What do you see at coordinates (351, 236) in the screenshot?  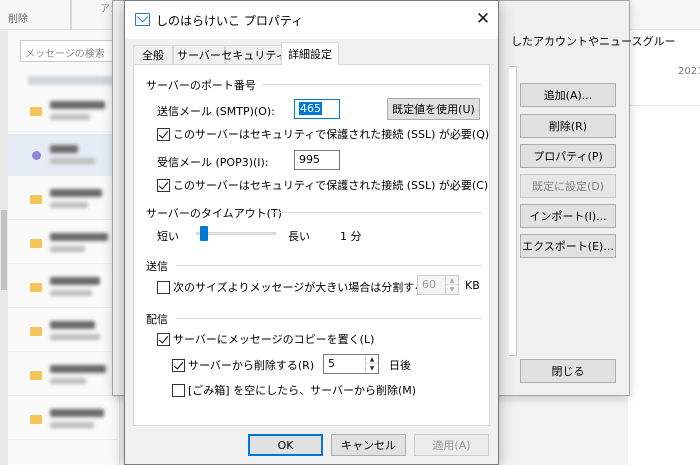 I see `timeout-value: 1 分` at bounding box center [351, 236].